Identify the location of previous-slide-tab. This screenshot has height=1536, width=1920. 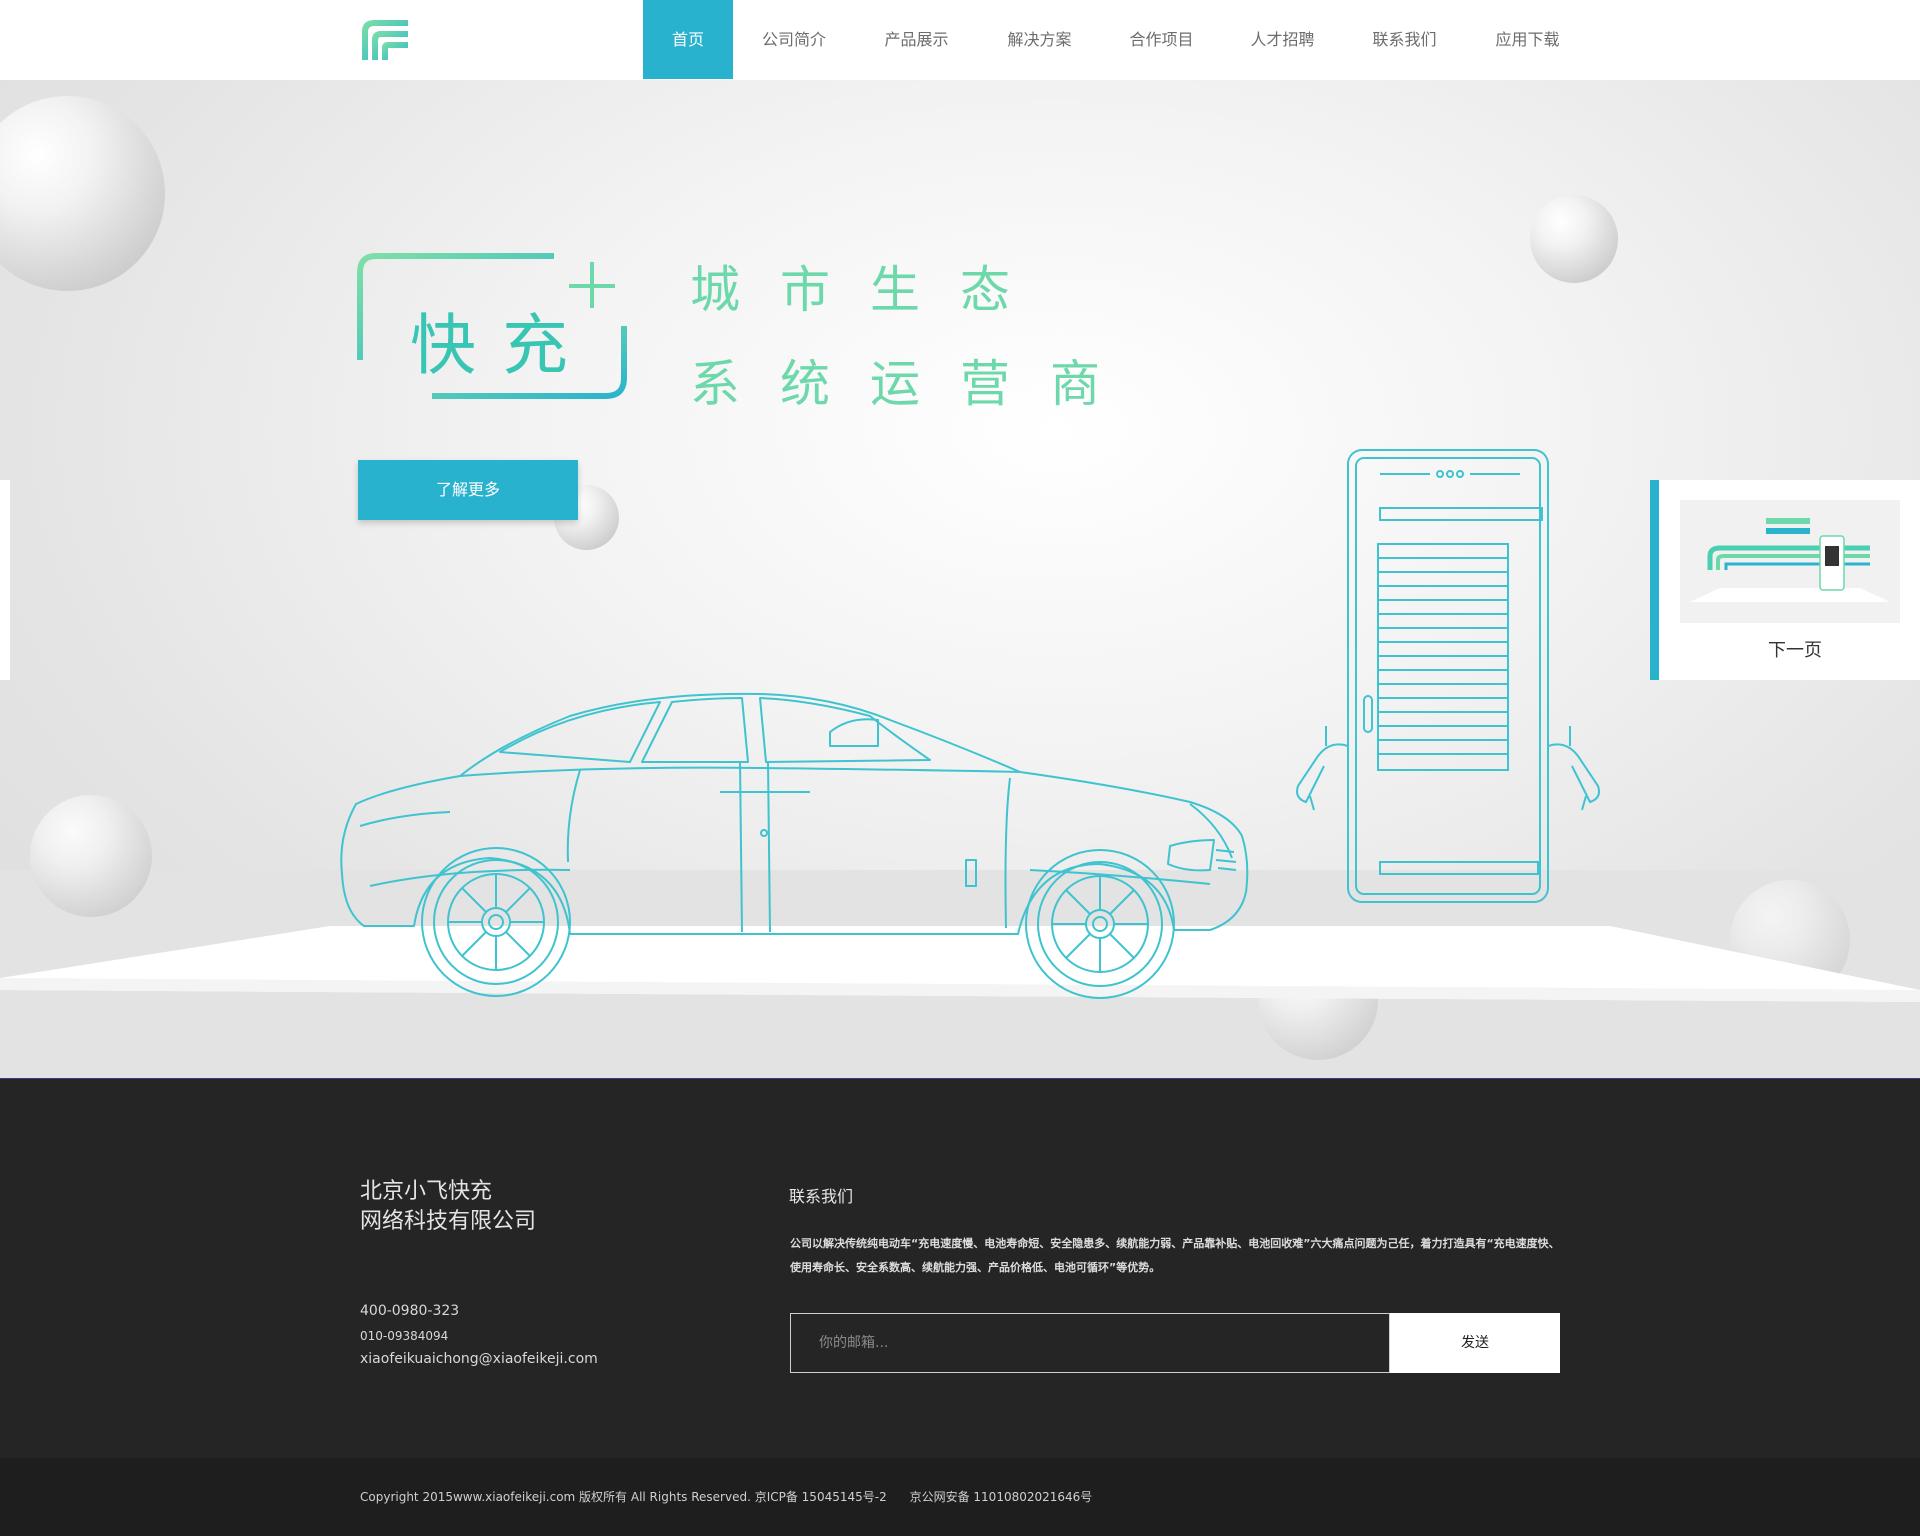
(5, 580).